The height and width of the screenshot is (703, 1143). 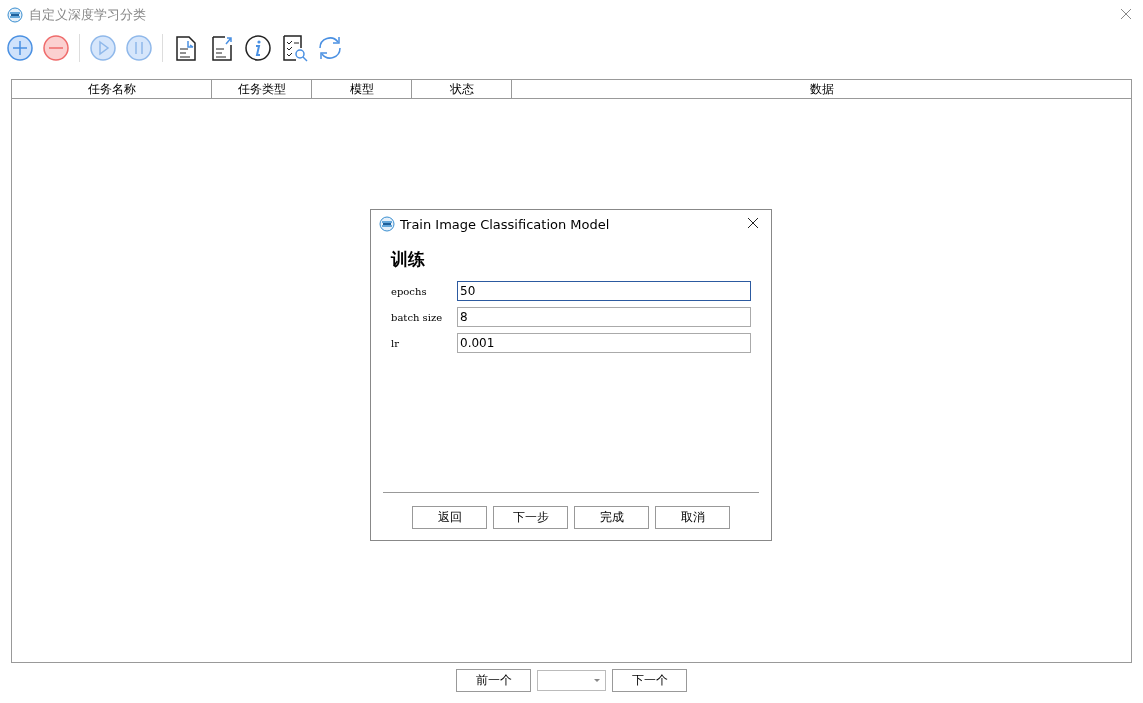 I want to click on column-header: 任务名称, so click(x=112, y=89).